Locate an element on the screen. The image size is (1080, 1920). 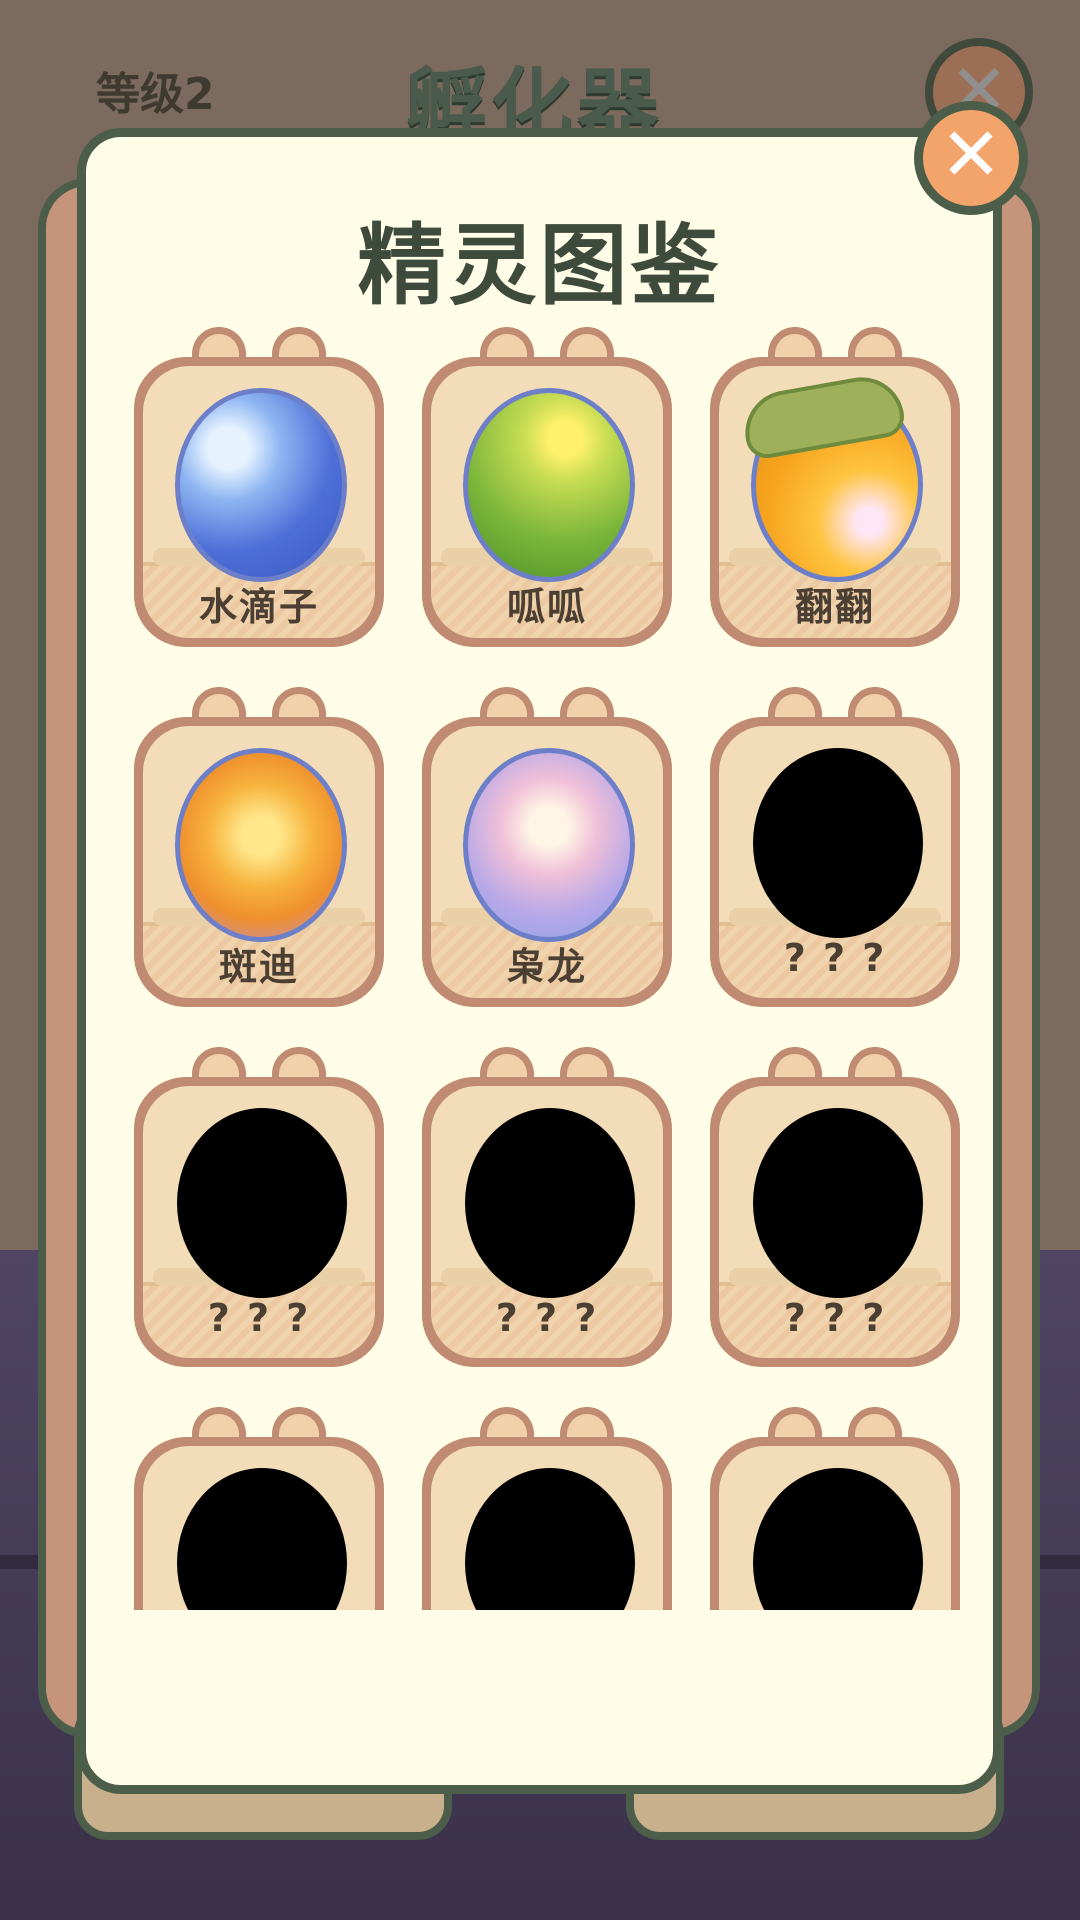
card-frame: 枭龙 is located at coordinates (547, 862).